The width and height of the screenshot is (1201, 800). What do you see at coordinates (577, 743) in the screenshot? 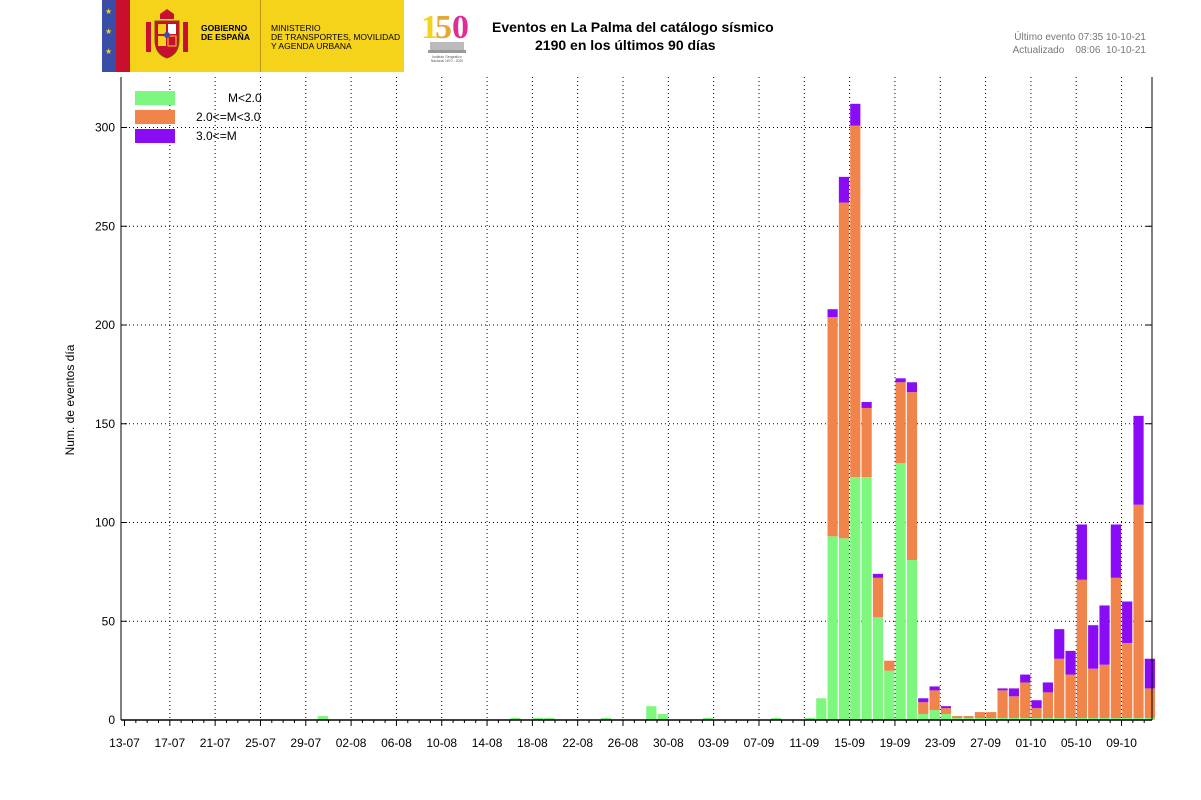
I see `x-tick-label: 22-08` at bounding box center [577, 743].